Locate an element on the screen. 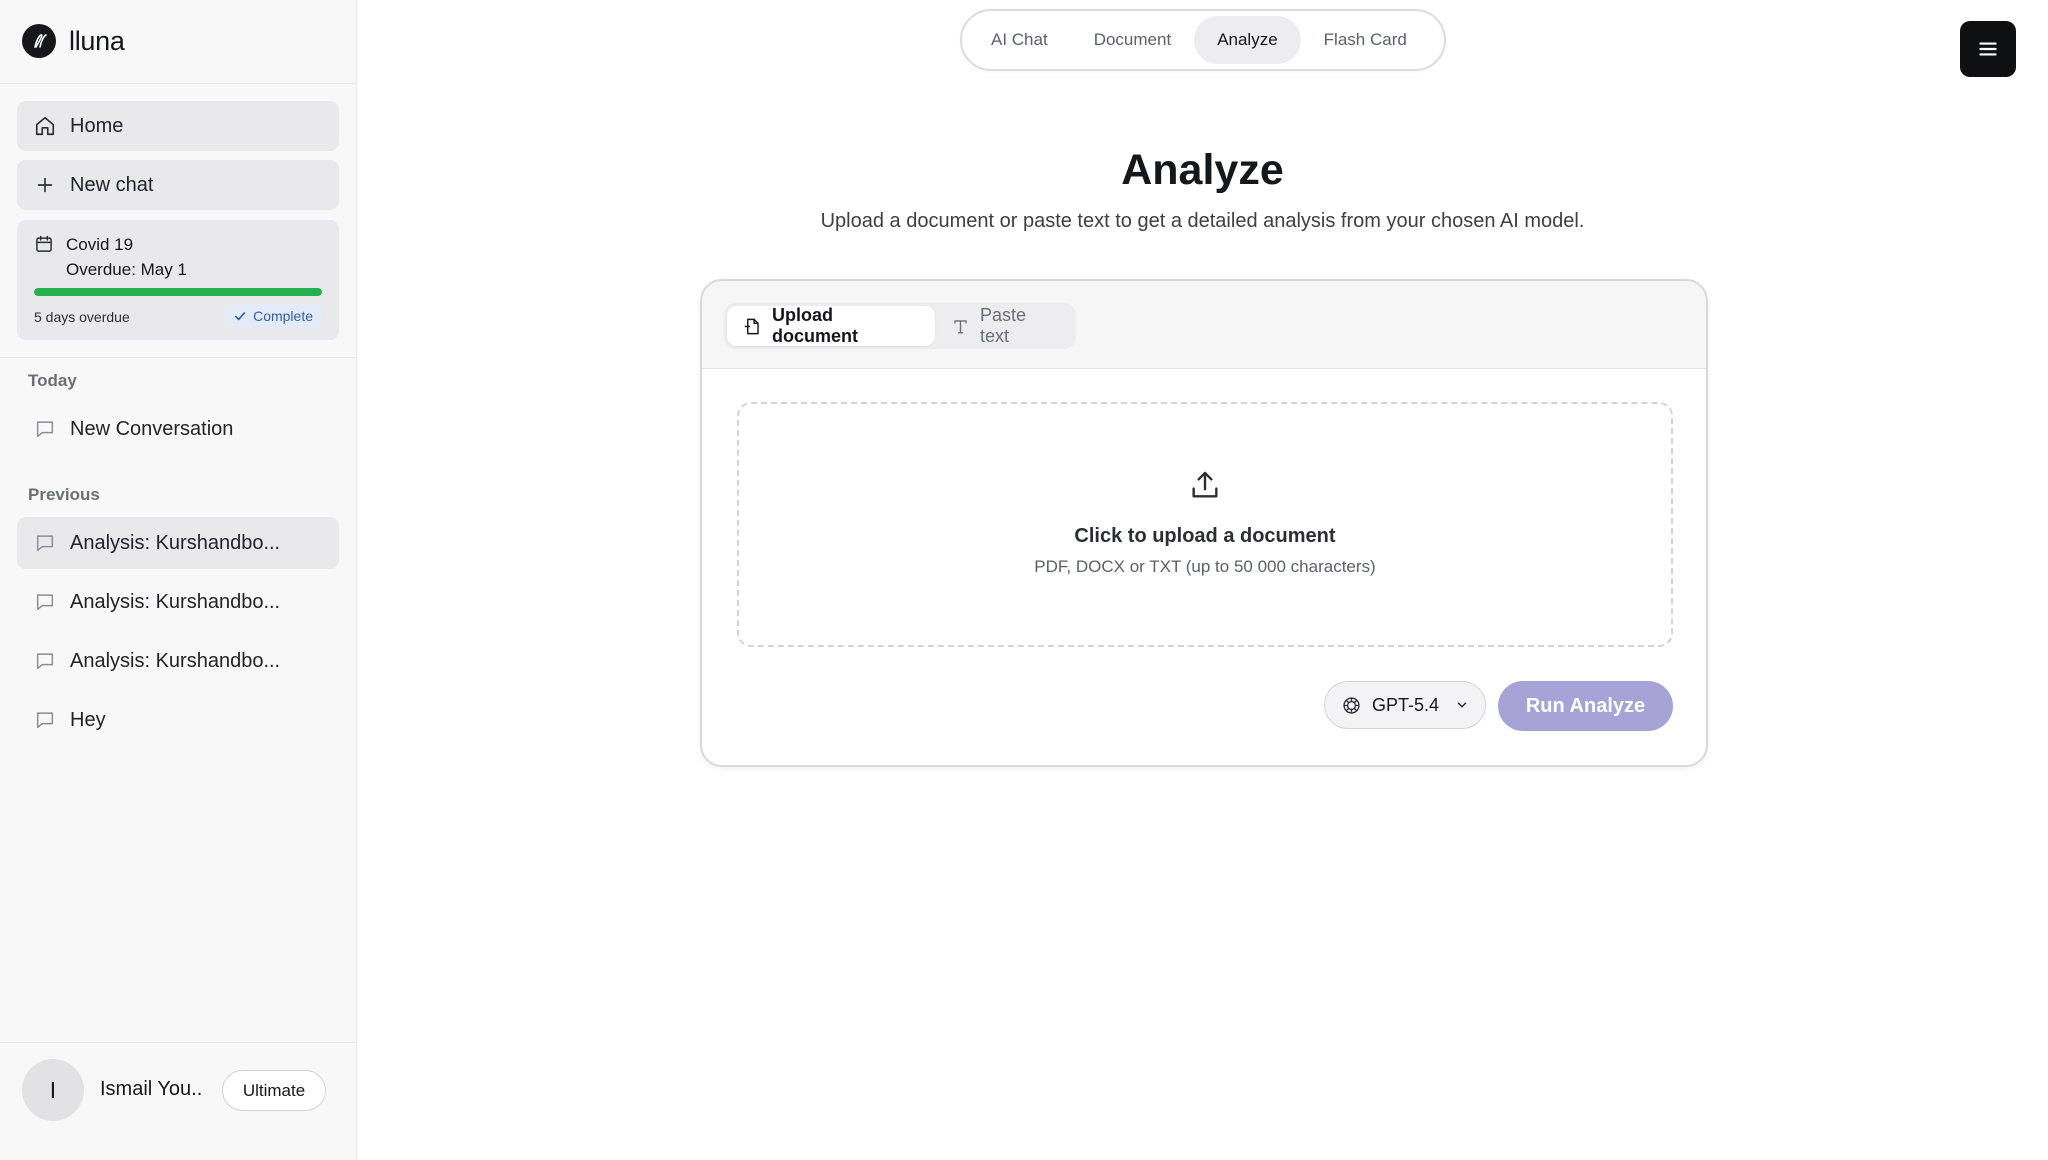 Image resolution: width=2048 pixels, height=1160 pixels. tab-analyze: Analyze is located at coordinates (1247, 40).